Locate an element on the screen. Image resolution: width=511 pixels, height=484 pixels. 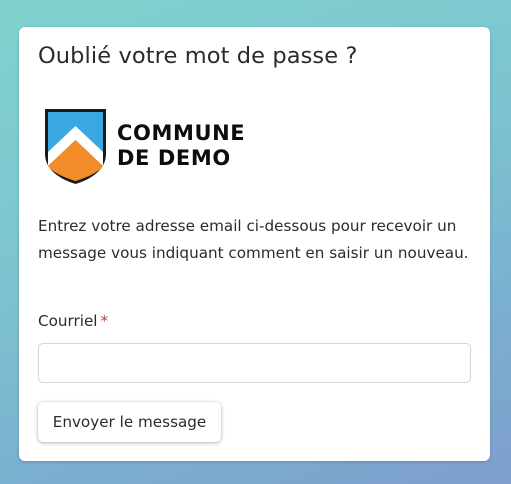
logo-text: COMMUNE DE DEMO is located at coordinates (181, 146).